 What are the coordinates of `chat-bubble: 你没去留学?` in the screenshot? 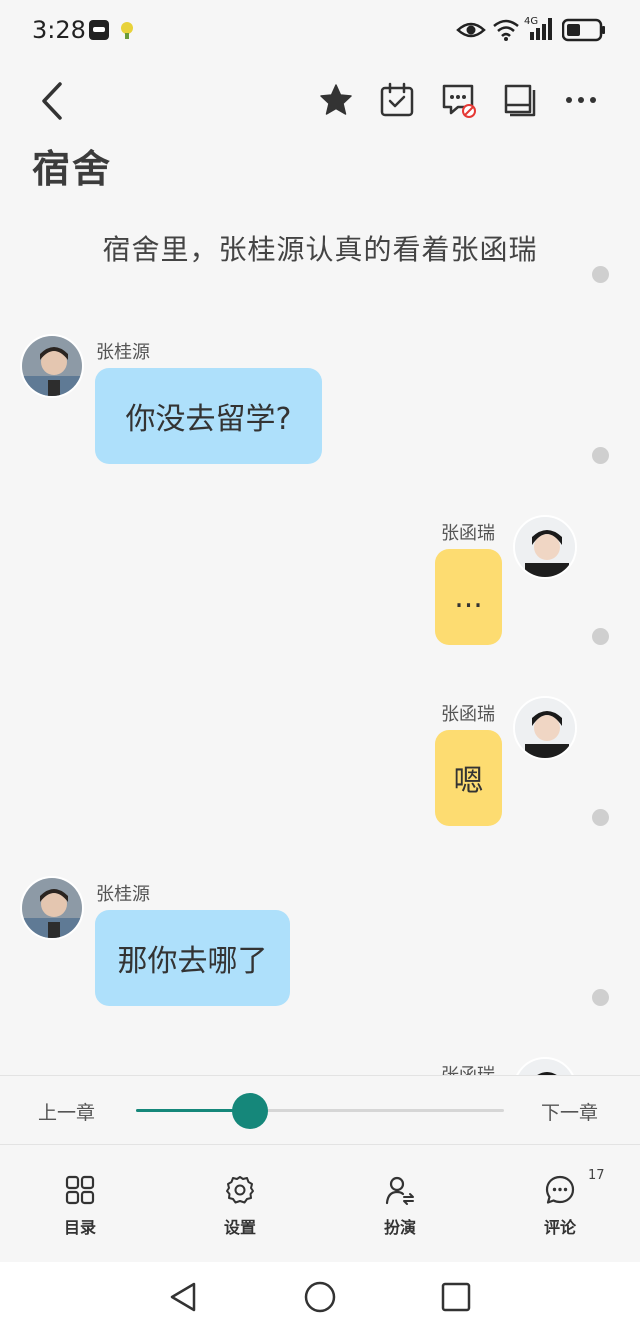 It's located at (208, 416).